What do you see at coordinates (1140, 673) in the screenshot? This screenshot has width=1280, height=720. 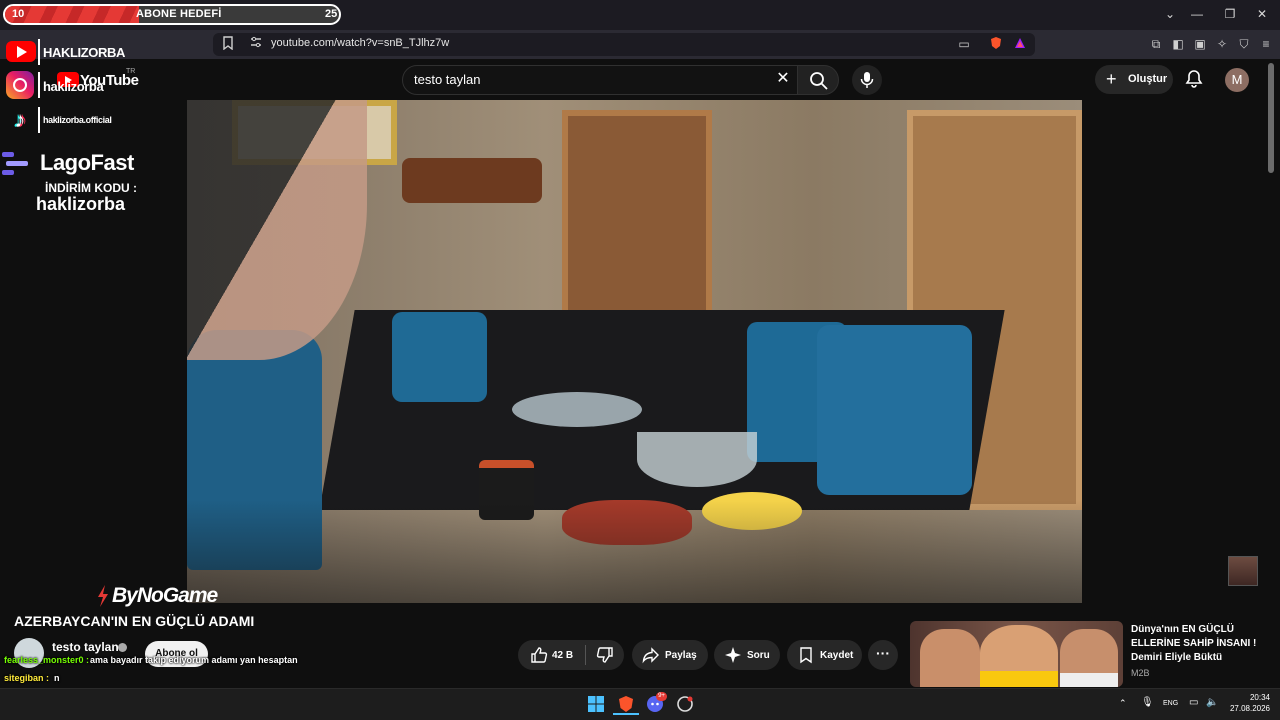 I see `suggested-video-channel: M2B` at bounding box center [1140, 673].